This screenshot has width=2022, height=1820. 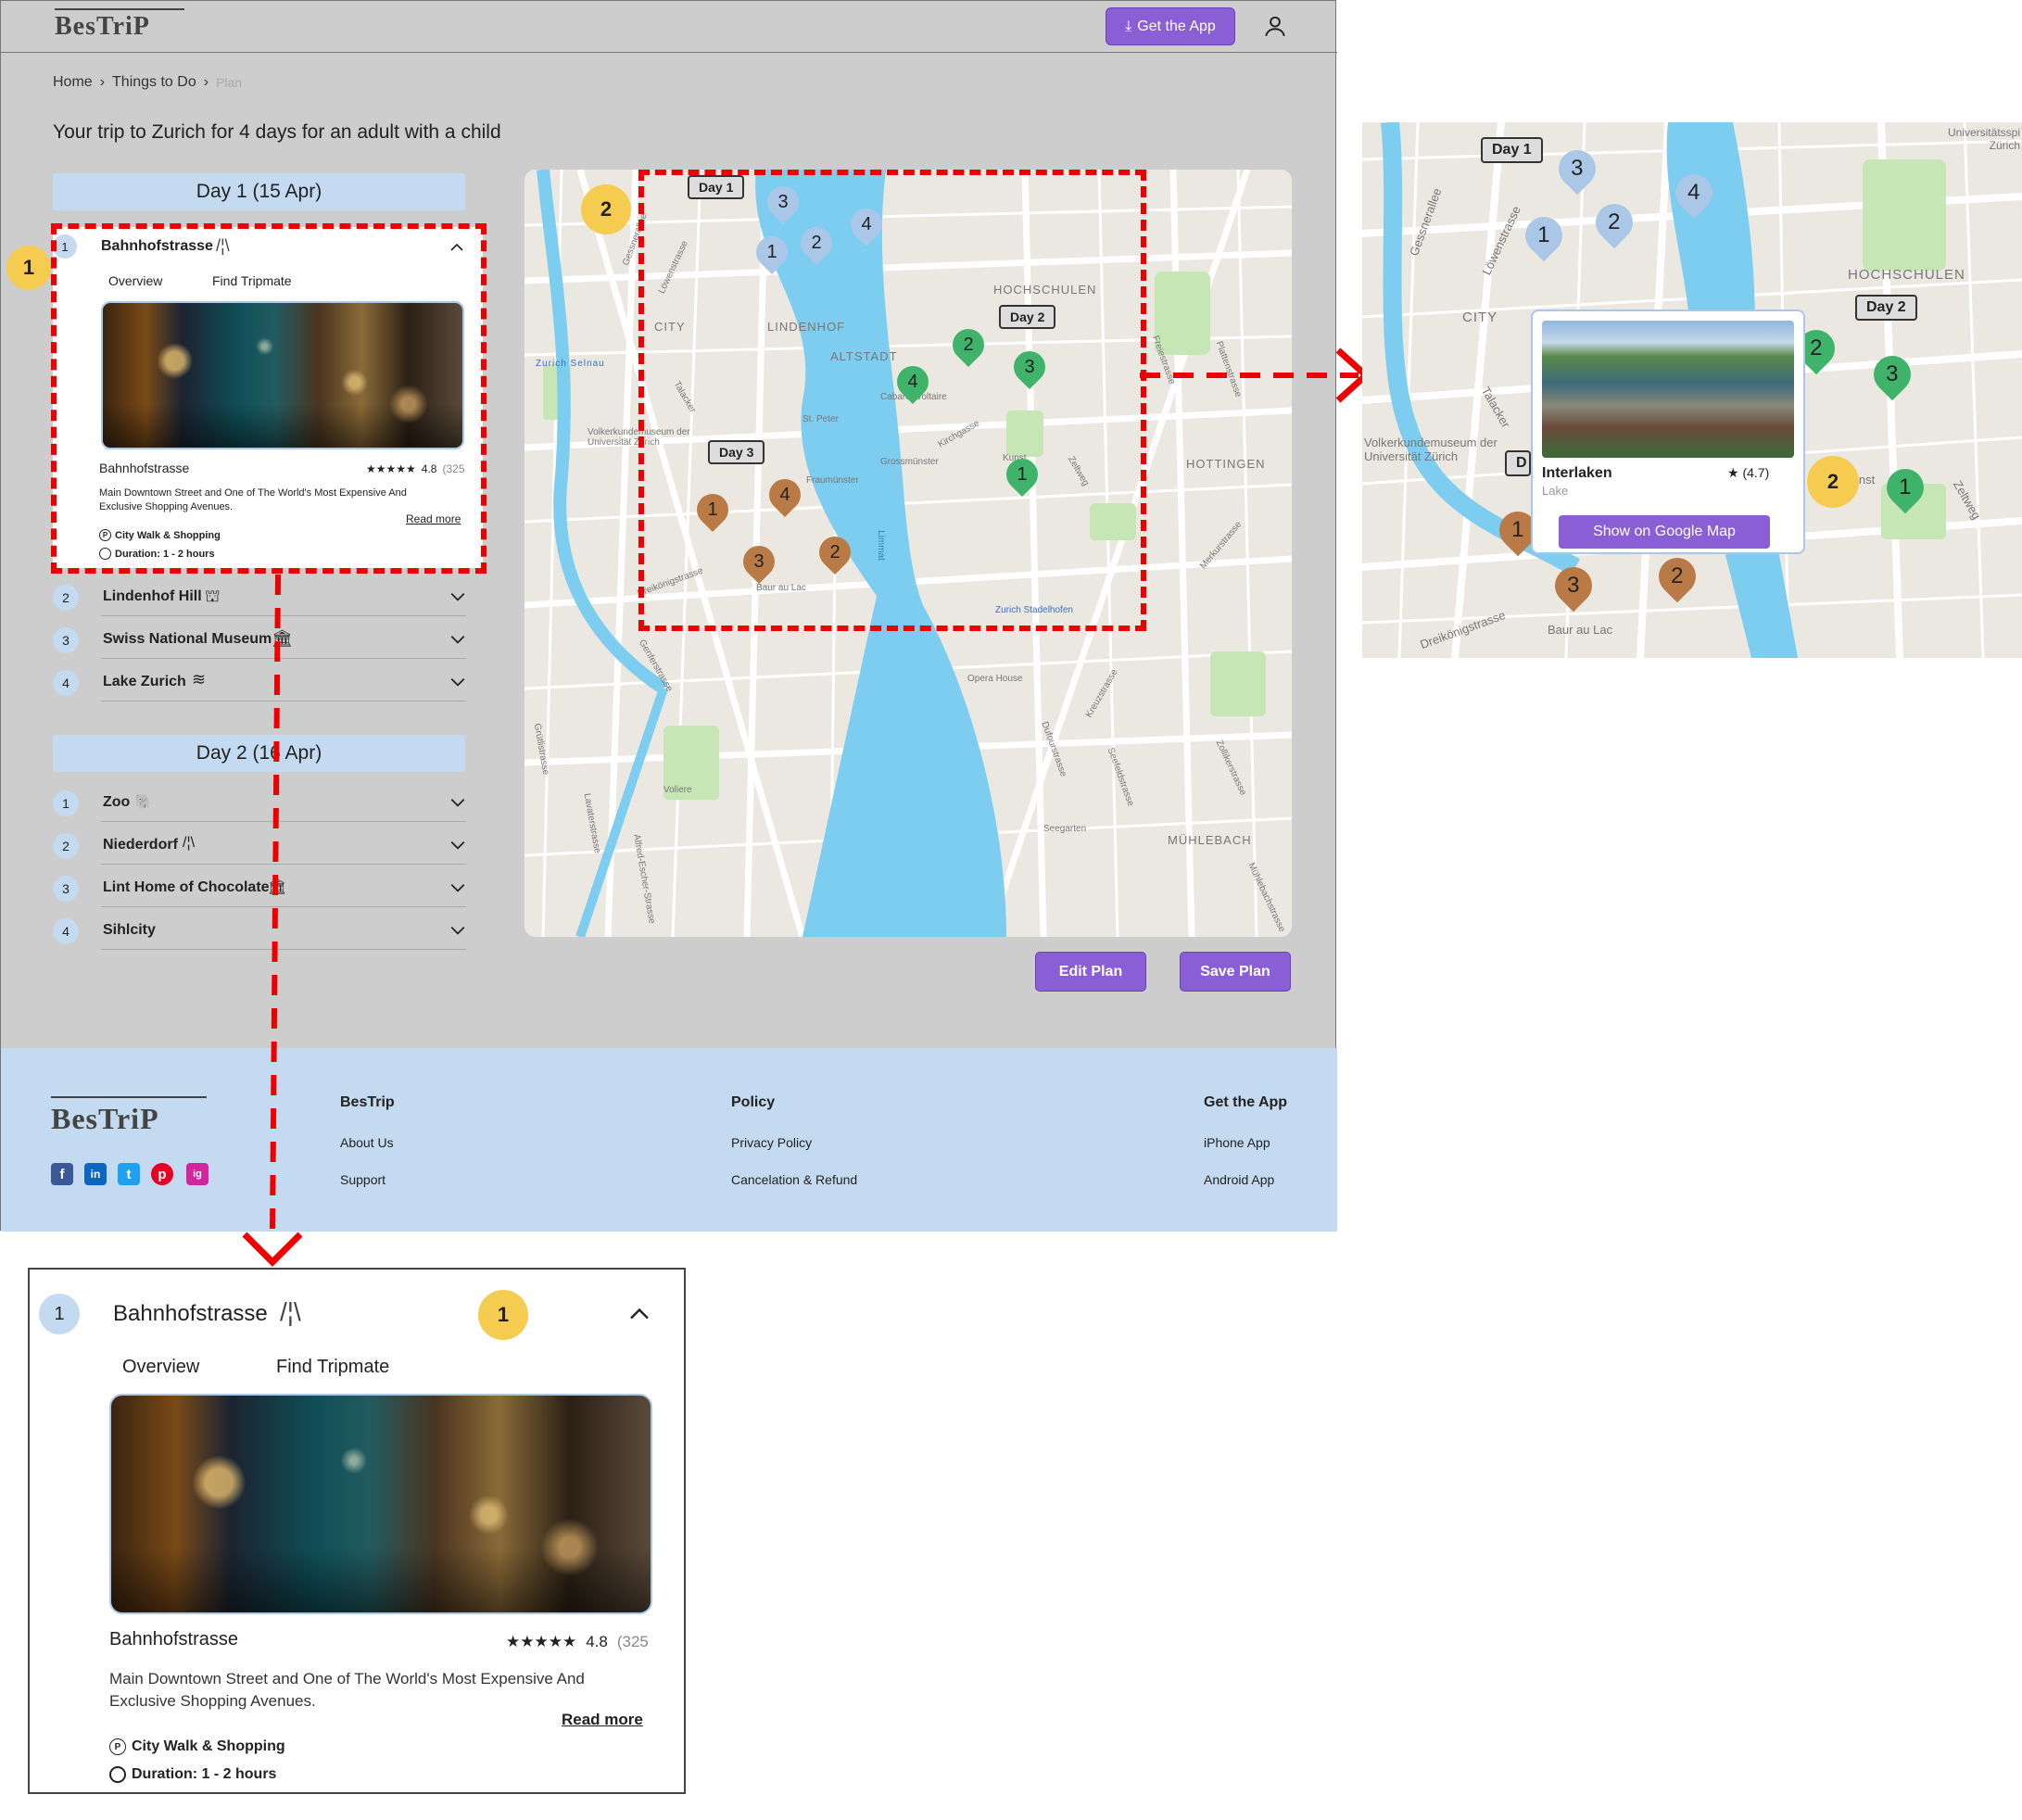 I want to click on day-1-header: Day 1 (15 Apr), so click(x=259, y=191).